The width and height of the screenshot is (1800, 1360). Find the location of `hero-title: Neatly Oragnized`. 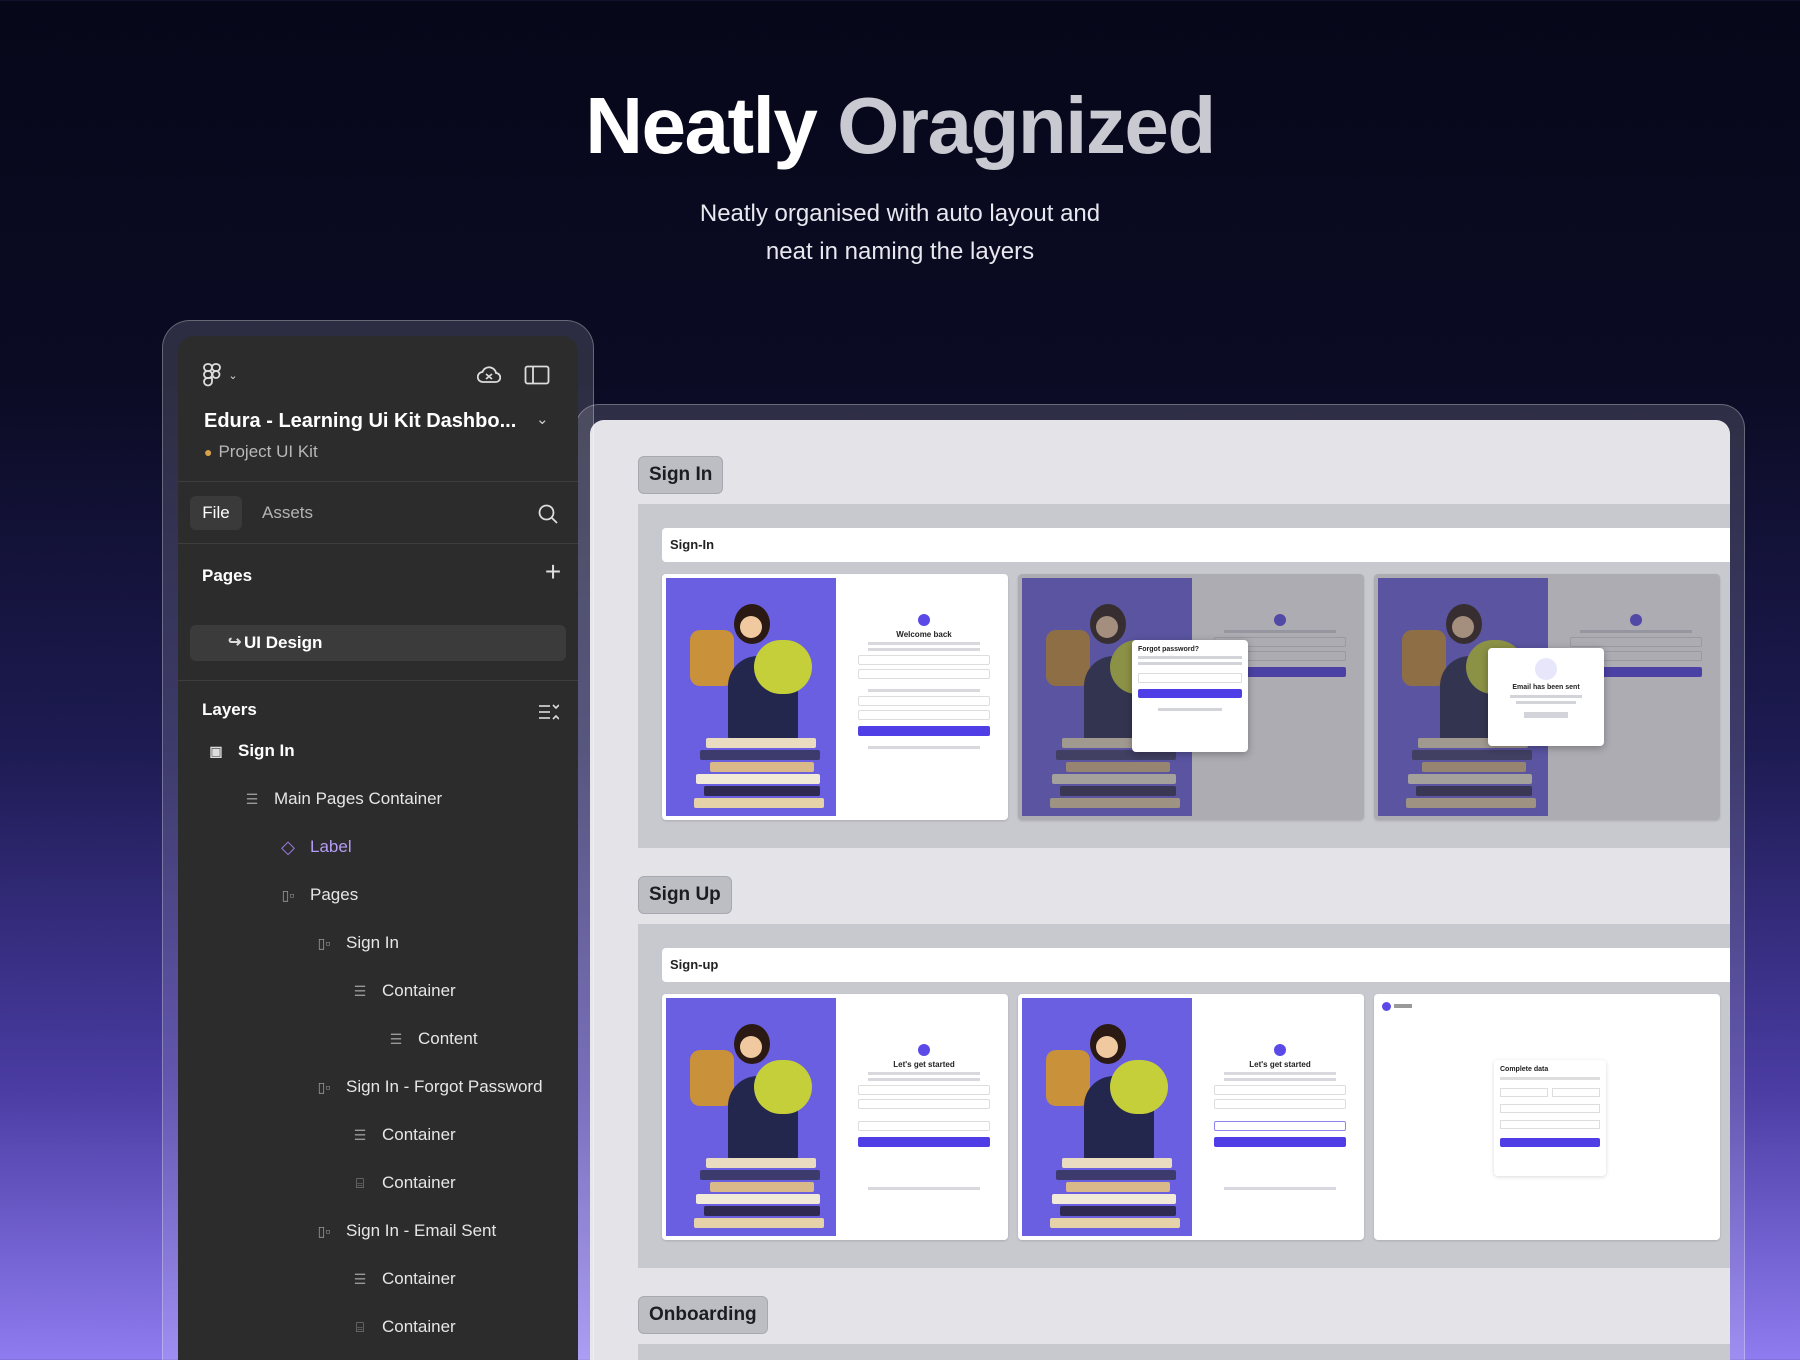

hero-title: Neatly Oragnized is located at coordinates (900, 126).